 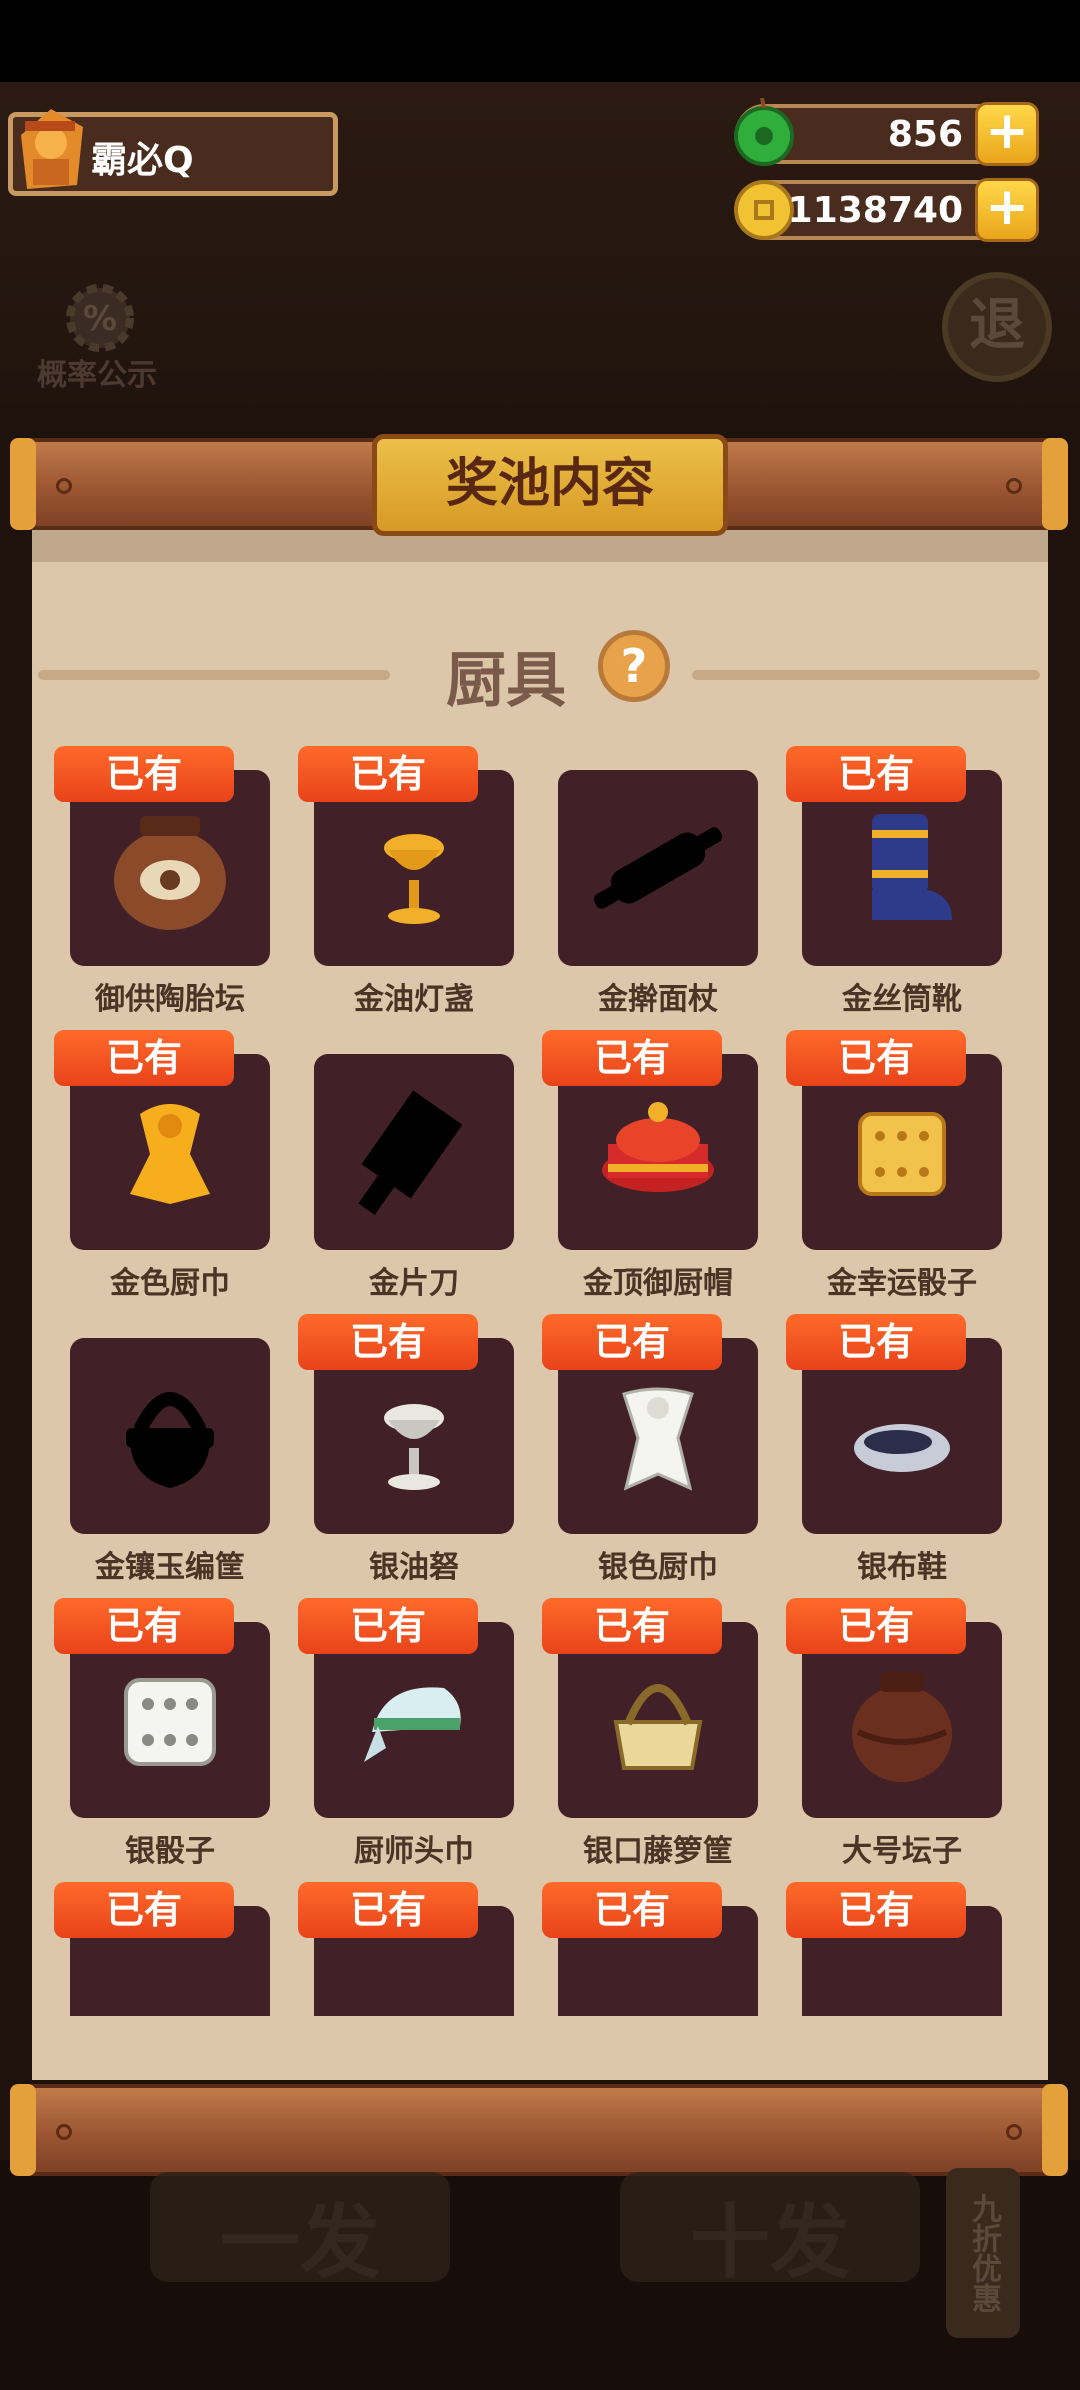 What do you see at coordinates (902, 1851) in the screenshot?
I see `item-name: 大号坛子` at bounding box center [902, 1851].